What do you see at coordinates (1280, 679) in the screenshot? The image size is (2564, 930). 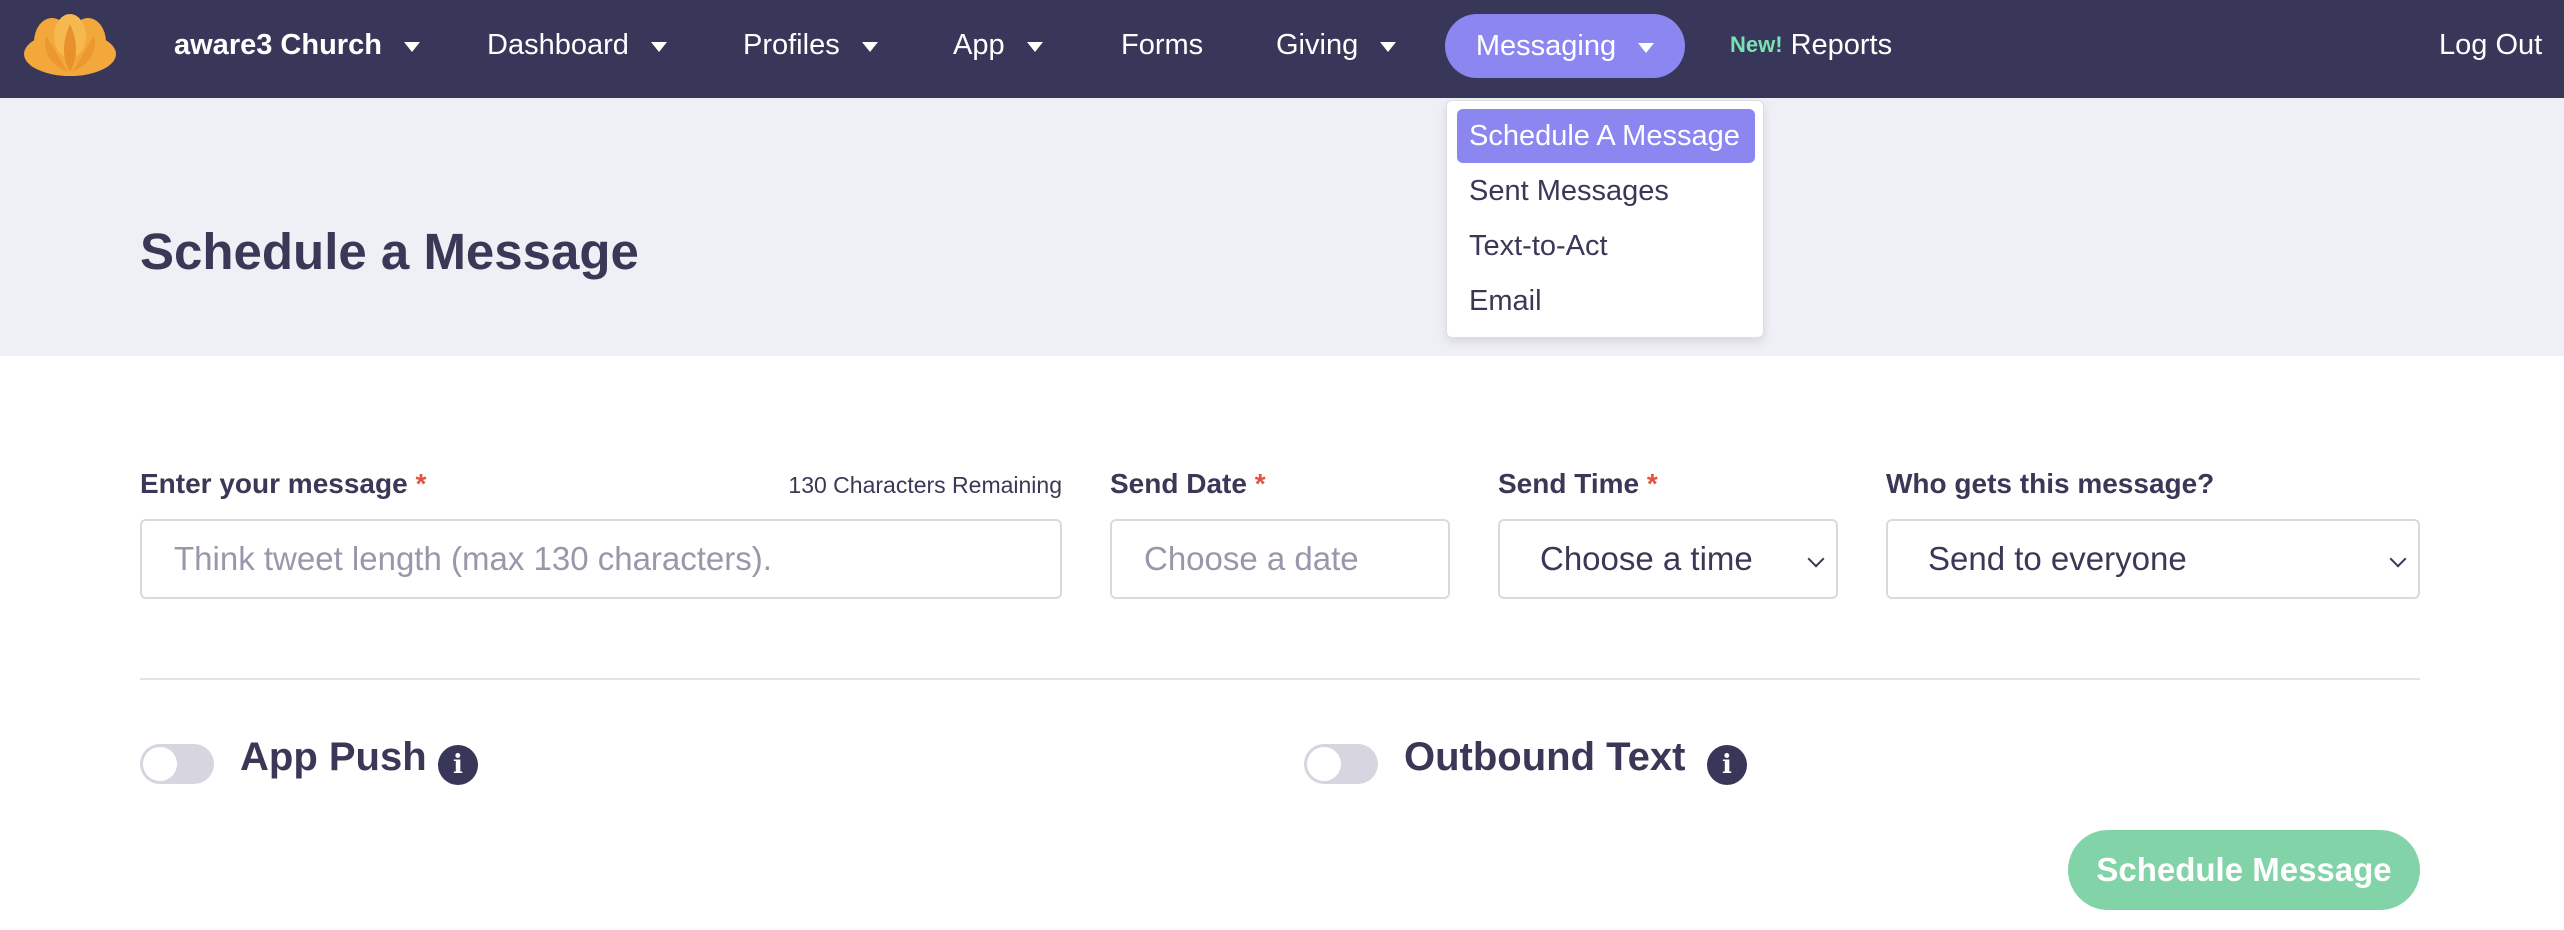 I see `section-divider` at bounding box center [1280, 679].